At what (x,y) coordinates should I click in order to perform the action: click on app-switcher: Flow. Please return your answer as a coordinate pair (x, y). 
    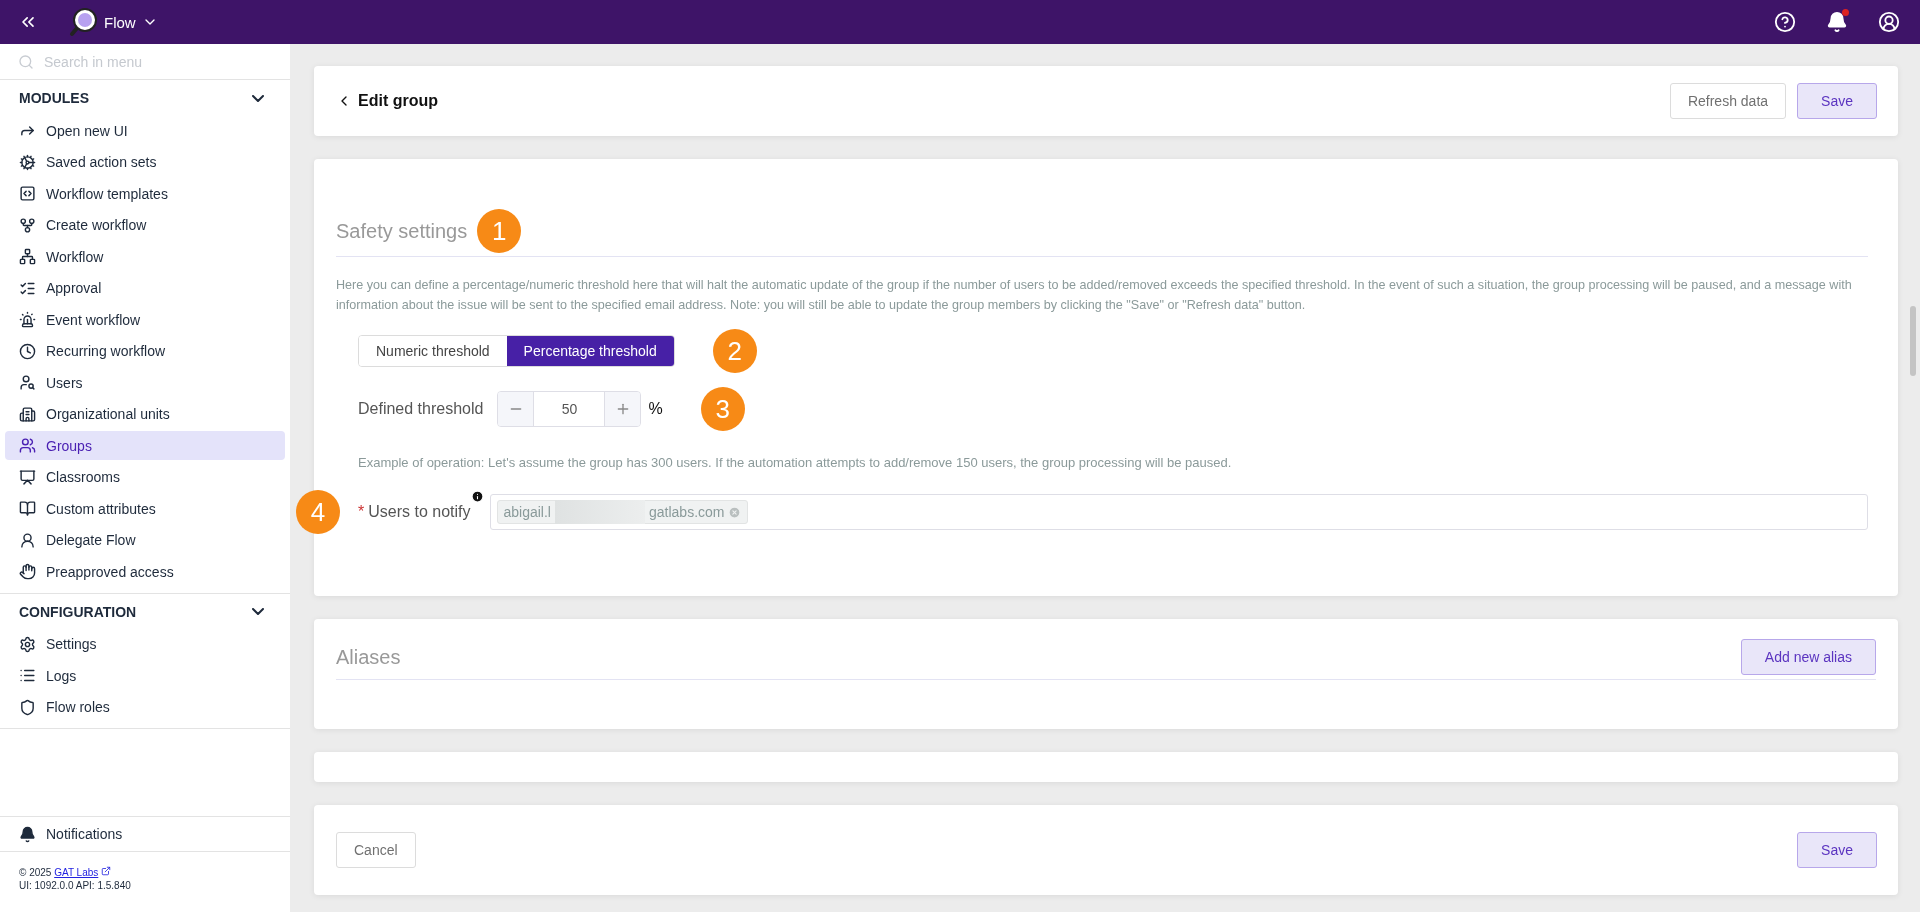
    Looking at the image, I should click on (113, 22).